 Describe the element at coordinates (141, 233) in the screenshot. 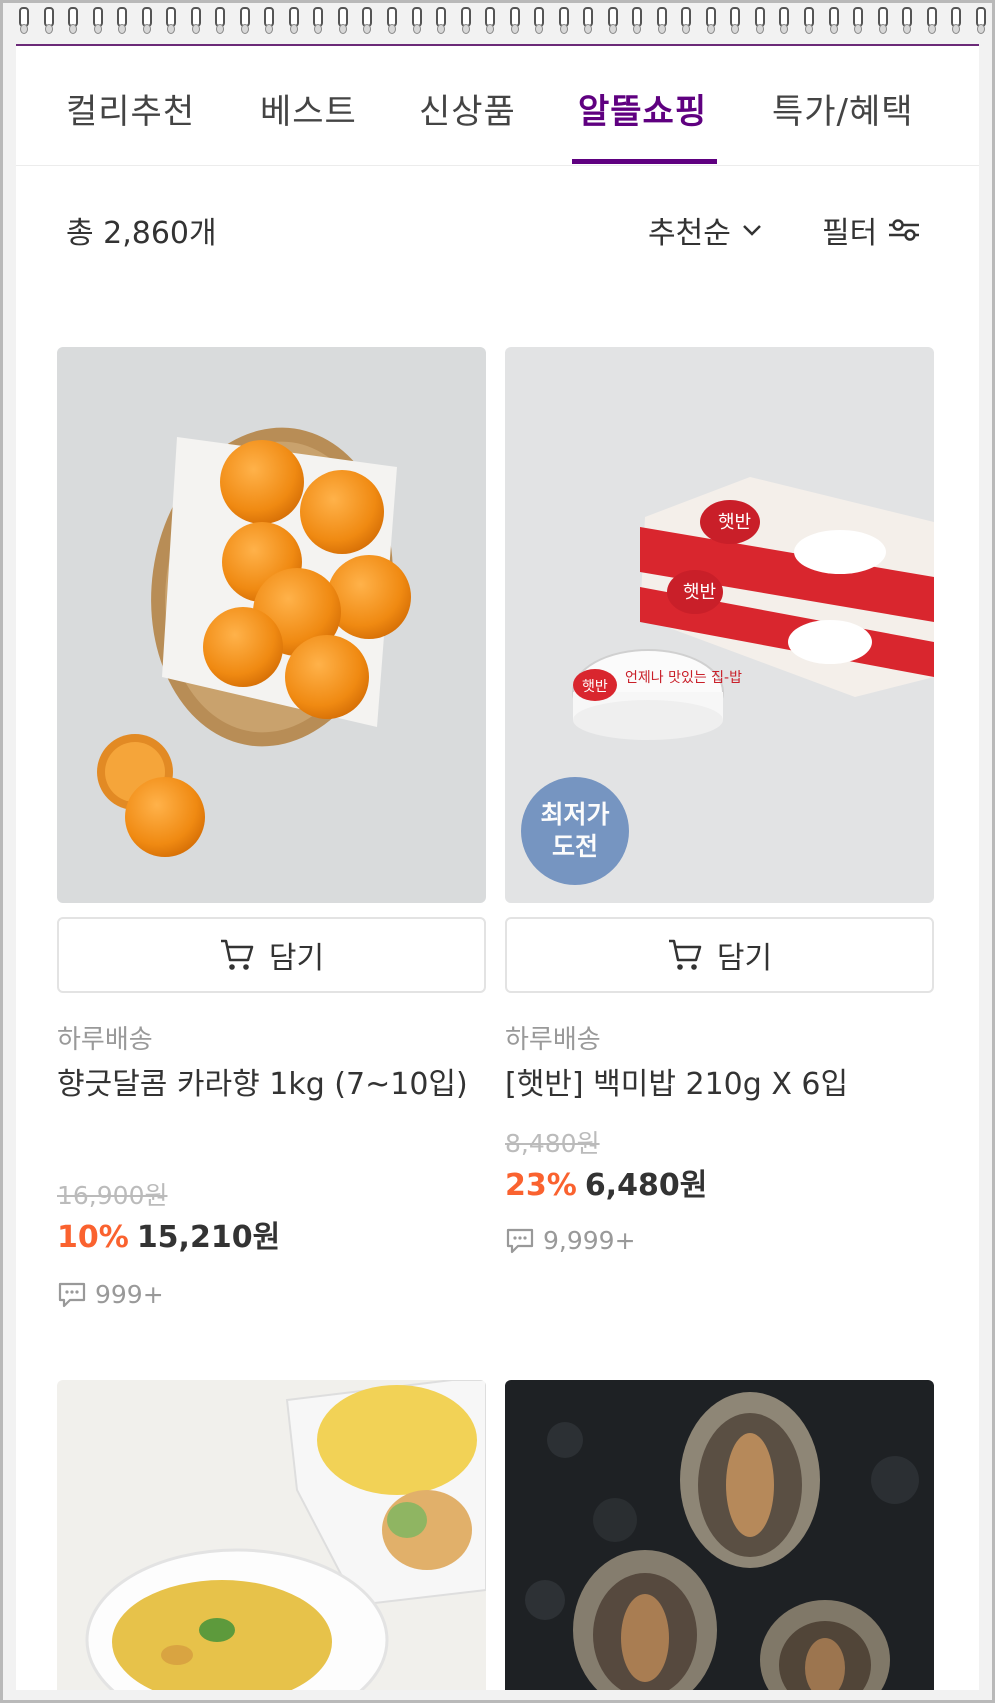

I see `total-count: 총 2,860개` at that location.